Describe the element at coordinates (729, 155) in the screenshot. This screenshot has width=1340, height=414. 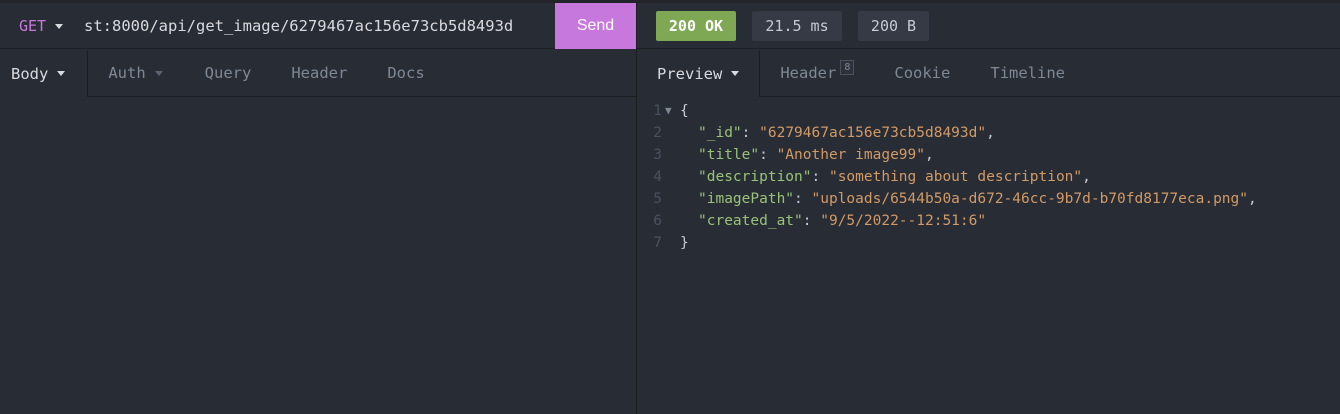
I see `json-key: "title"` at that location.